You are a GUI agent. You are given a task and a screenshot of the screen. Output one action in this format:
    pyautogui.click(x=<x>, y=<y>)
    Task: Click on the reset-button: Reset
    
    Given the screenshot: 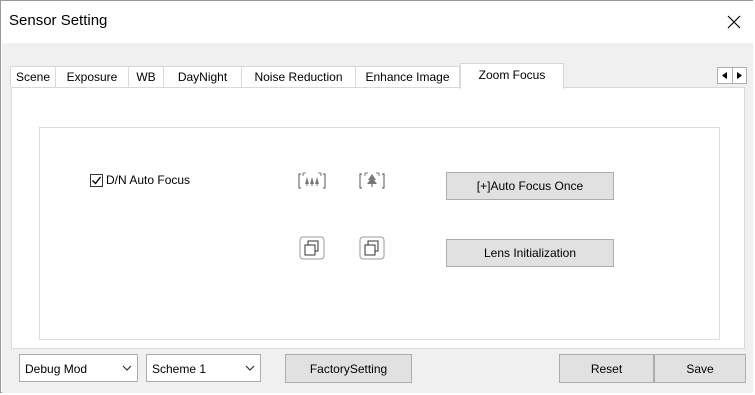 What is the action you would take?
    pyautogui.click(x=606, y=368)
    